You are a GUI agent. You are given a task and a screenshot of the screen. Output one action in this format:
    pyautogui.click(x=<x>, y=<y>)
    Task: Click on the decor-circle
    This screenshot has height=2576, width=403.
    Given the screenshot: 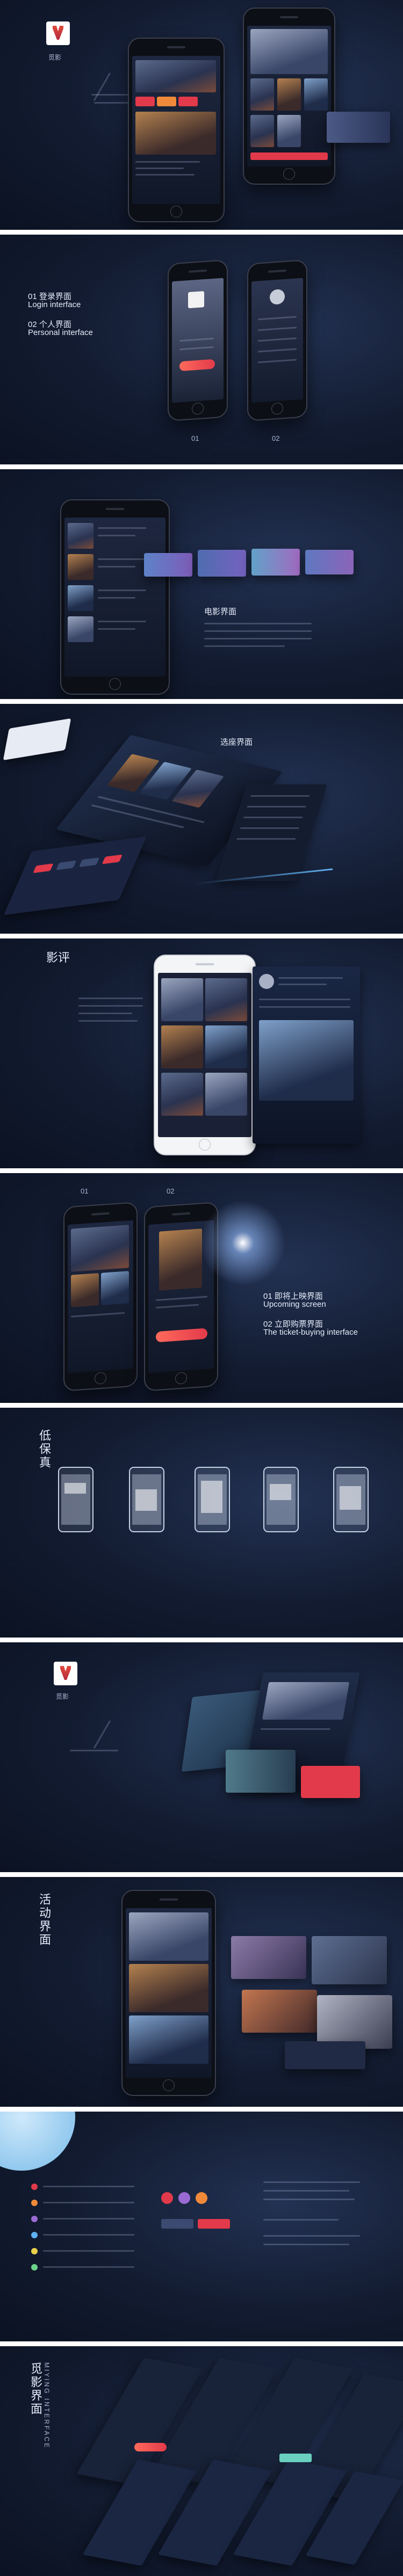 What is the action you would take?
    pyautogui.click(x=37, y=2141)
    